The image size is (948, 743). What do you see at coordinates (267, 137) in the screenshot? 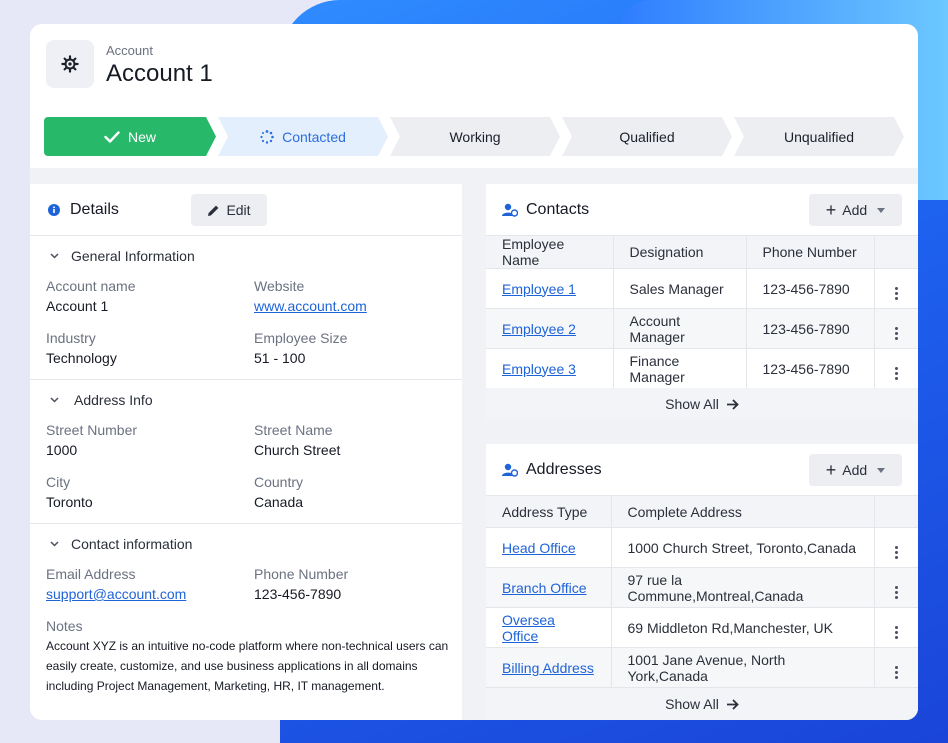
I see `loading-spinner-icon` at bounding box center [267, 137].